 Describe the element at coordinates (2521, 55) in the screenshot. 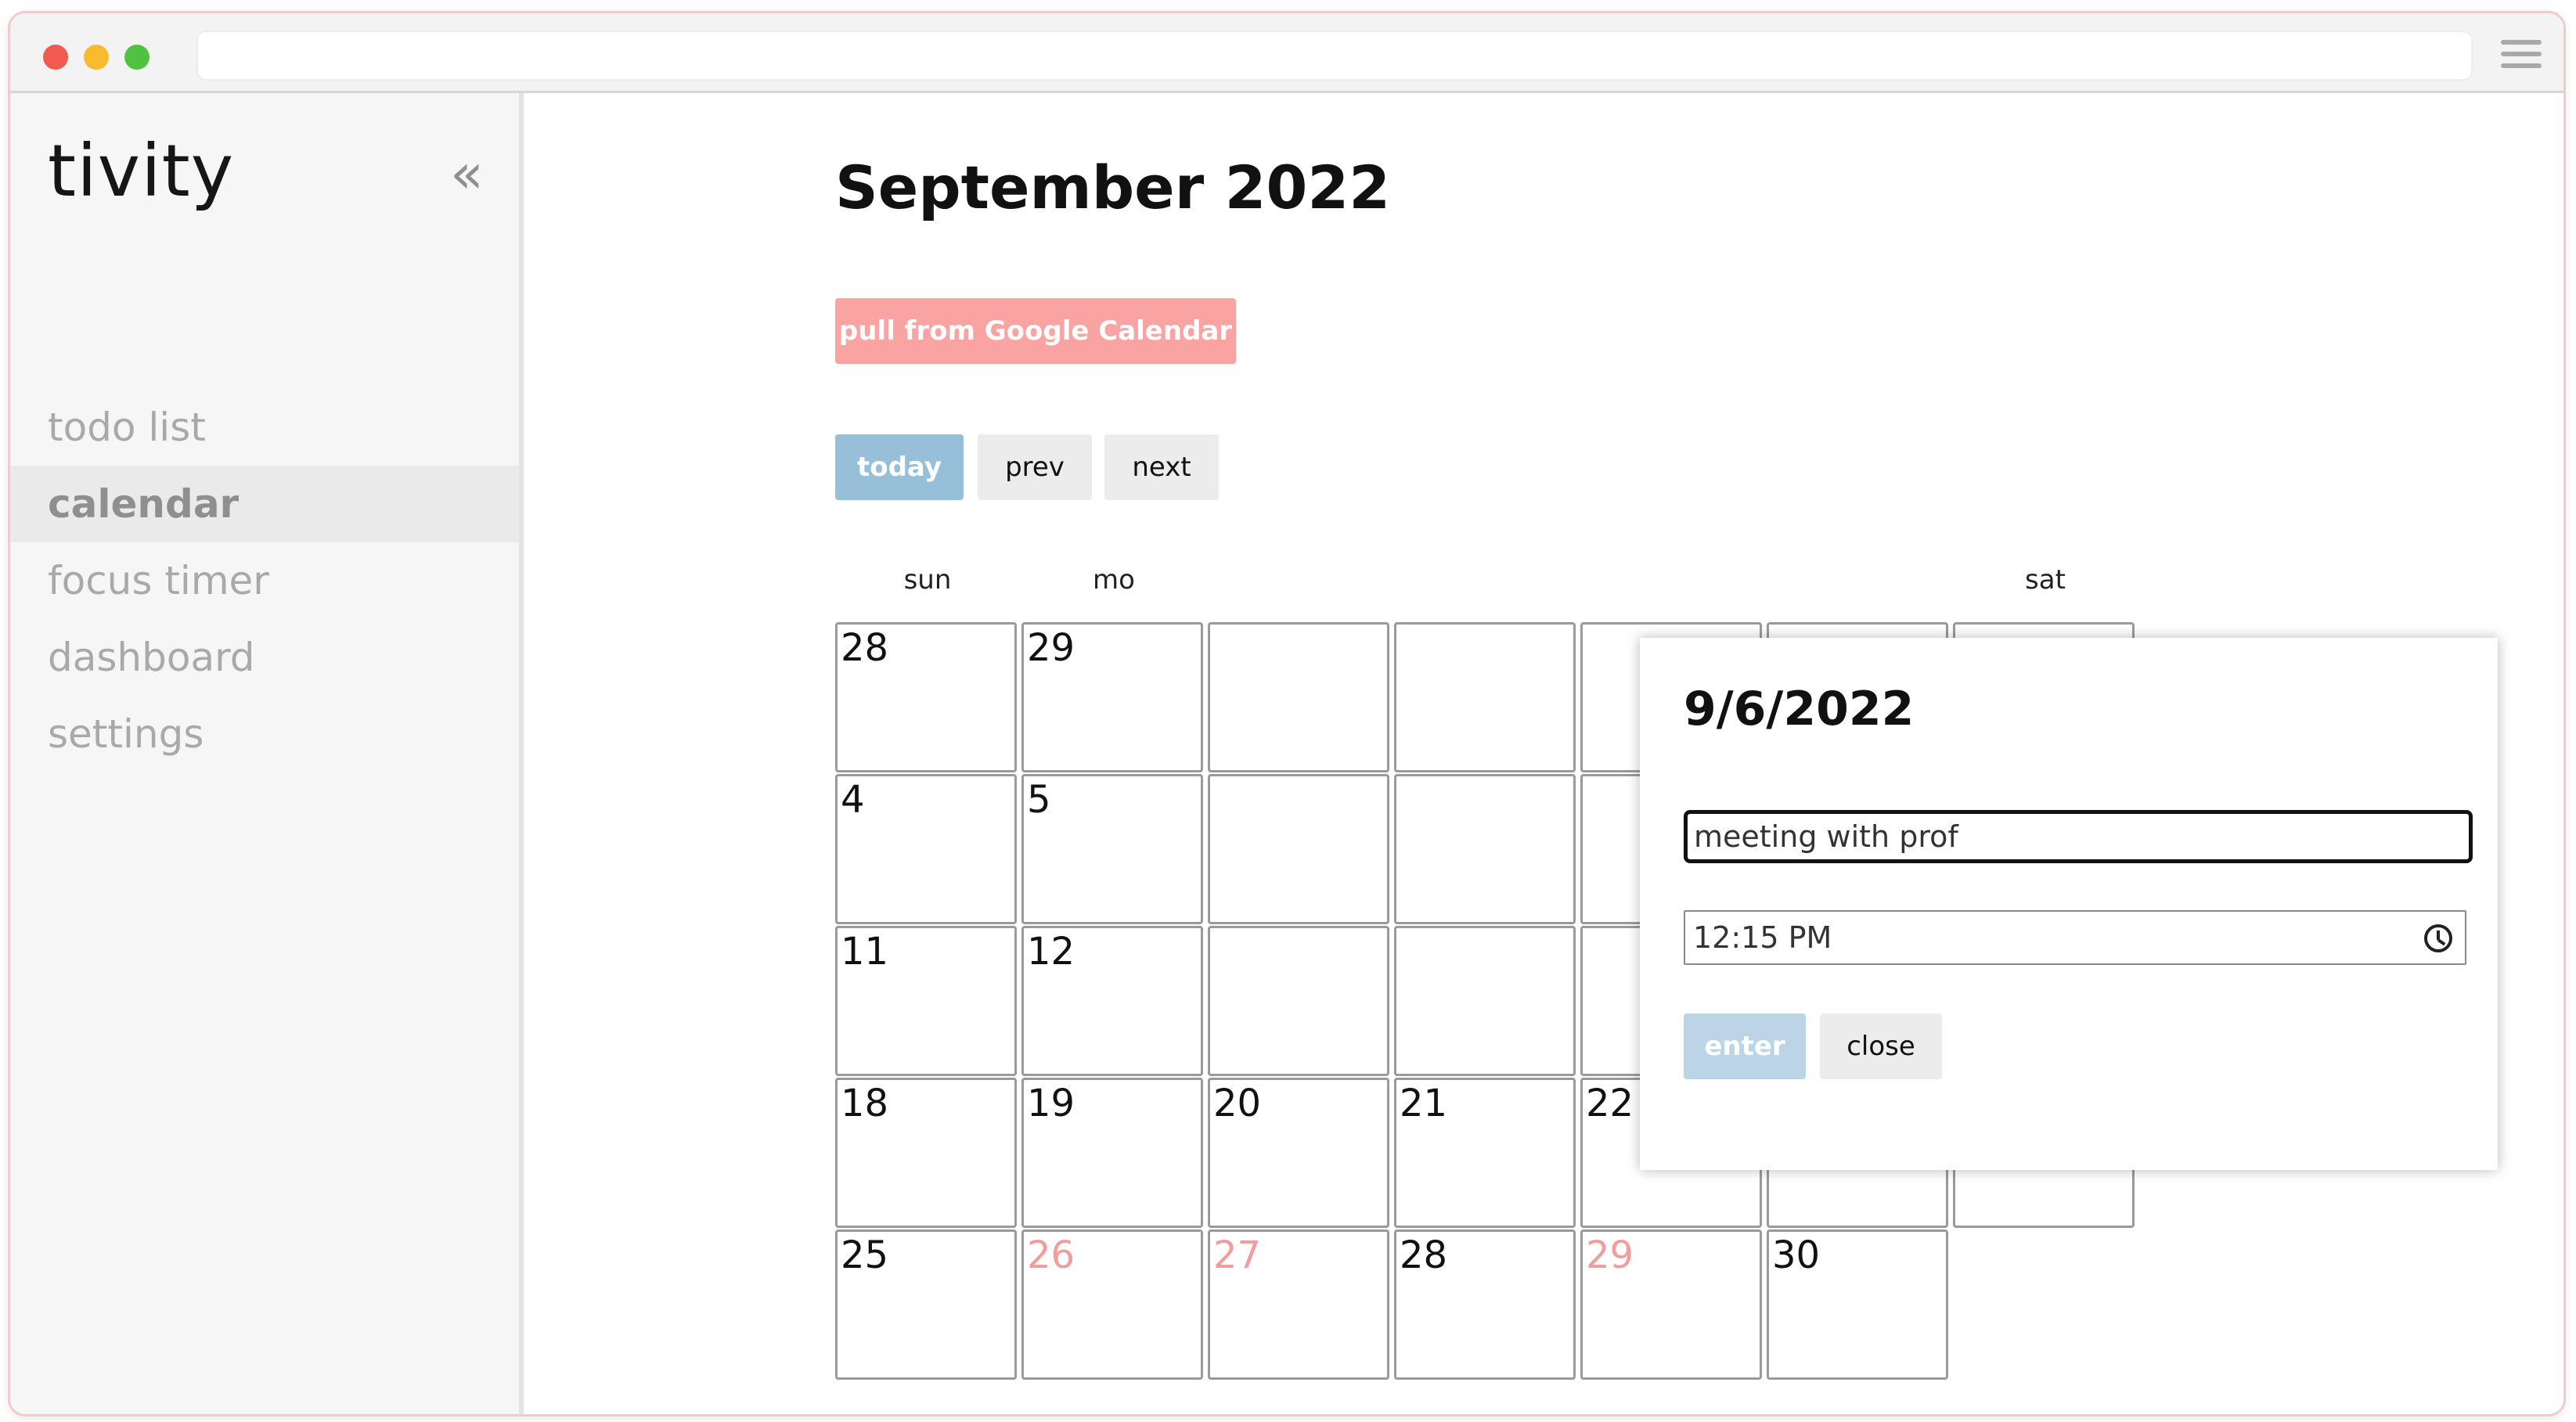

I see `hamburger-menu-icon` at that location.